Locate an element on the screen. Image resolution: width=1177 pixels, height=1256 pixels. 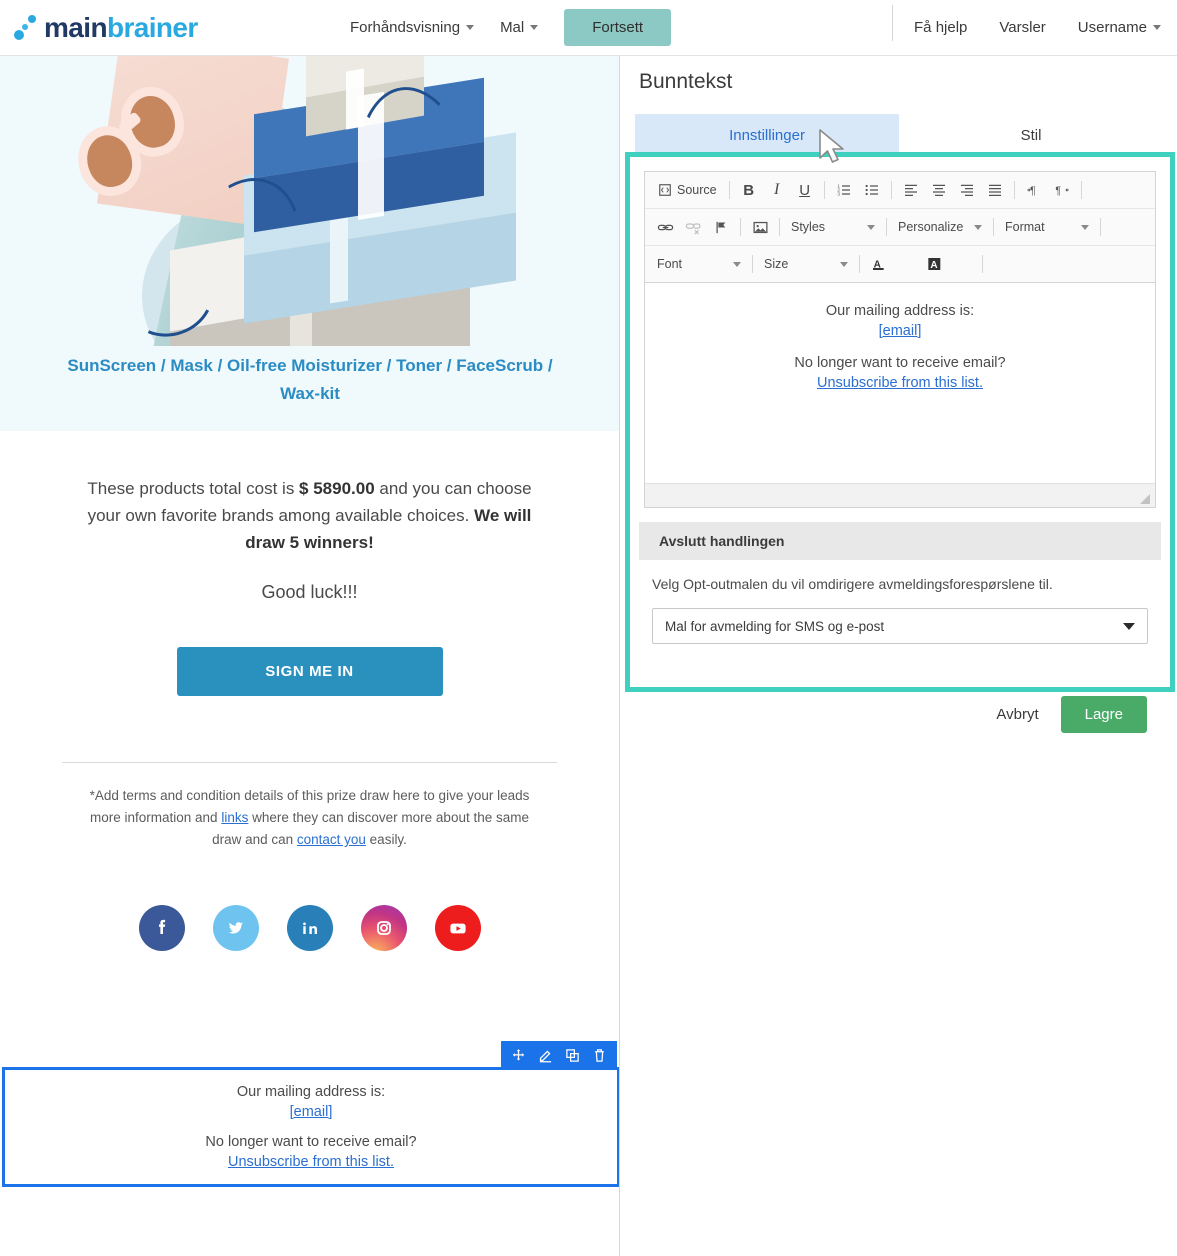
editor-email-link: [email] is located at coordinates (900, 331).